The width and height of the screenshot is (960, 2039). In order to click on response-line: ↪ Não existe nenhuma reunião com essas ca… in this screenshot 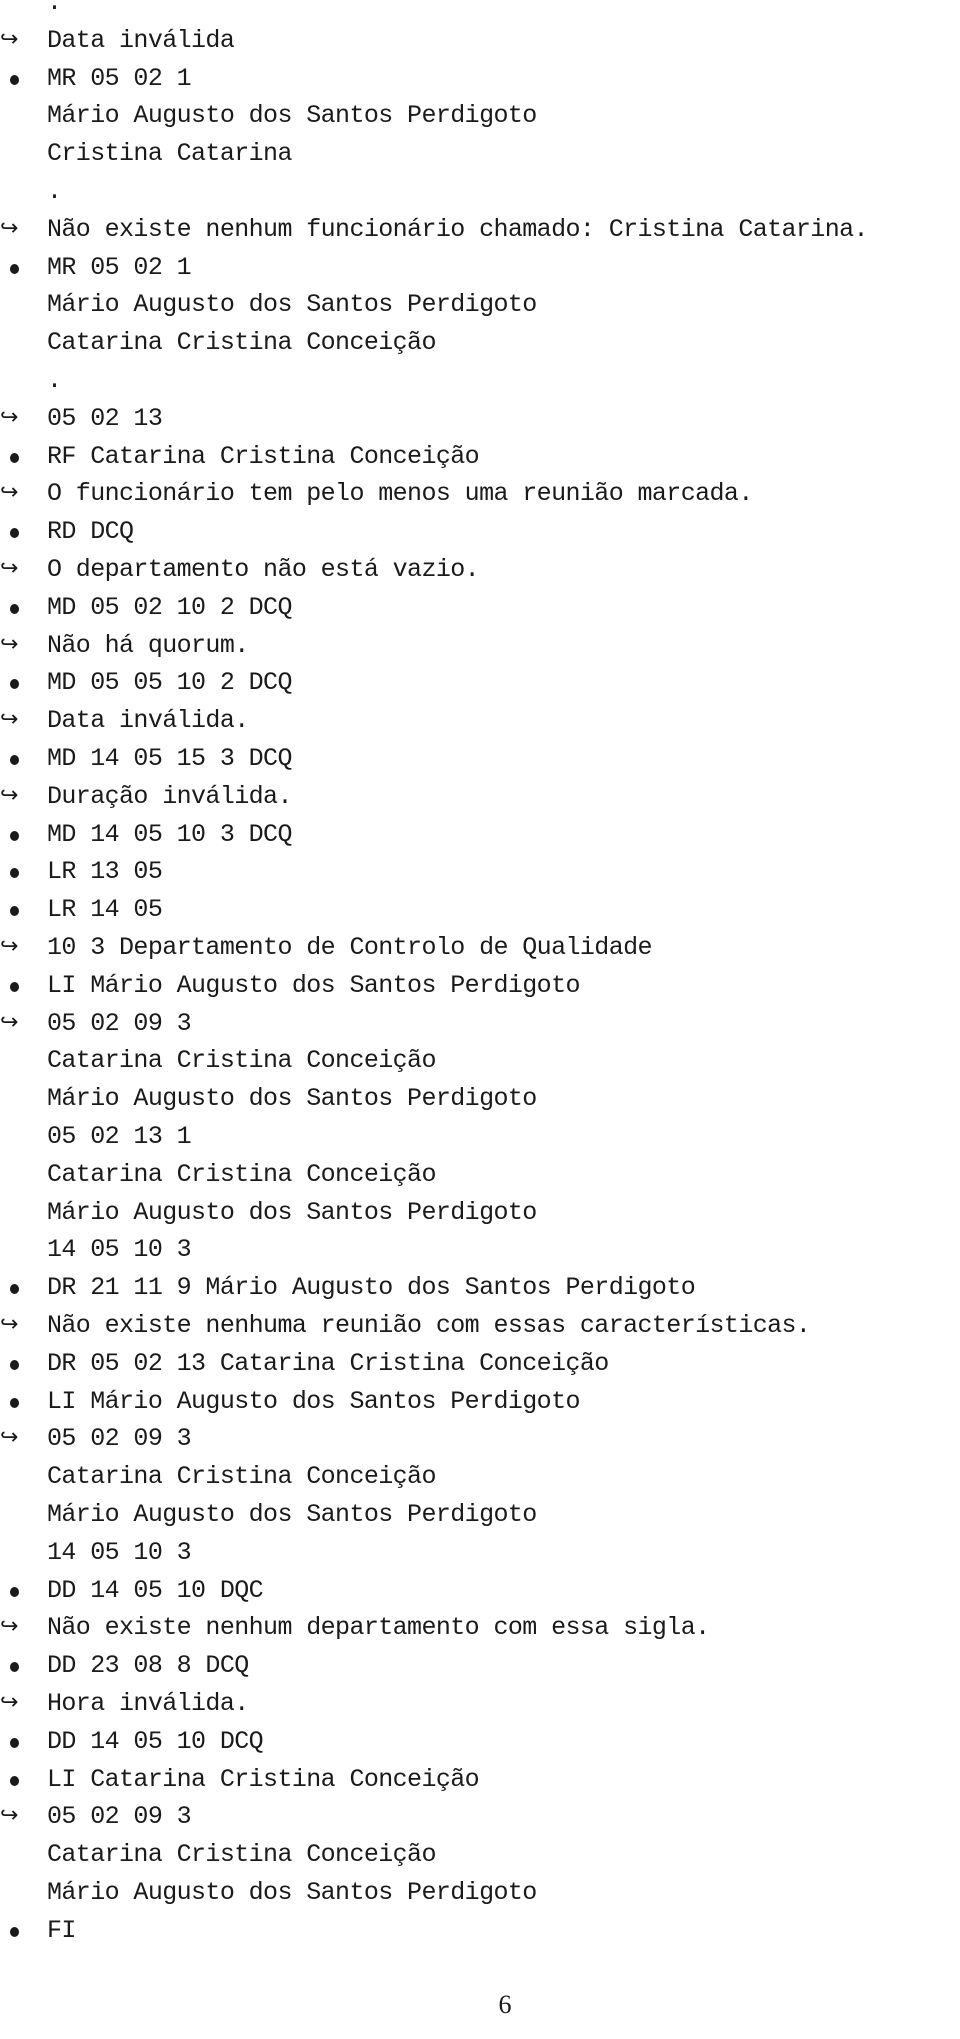, I will do `click(480, 1326)`.